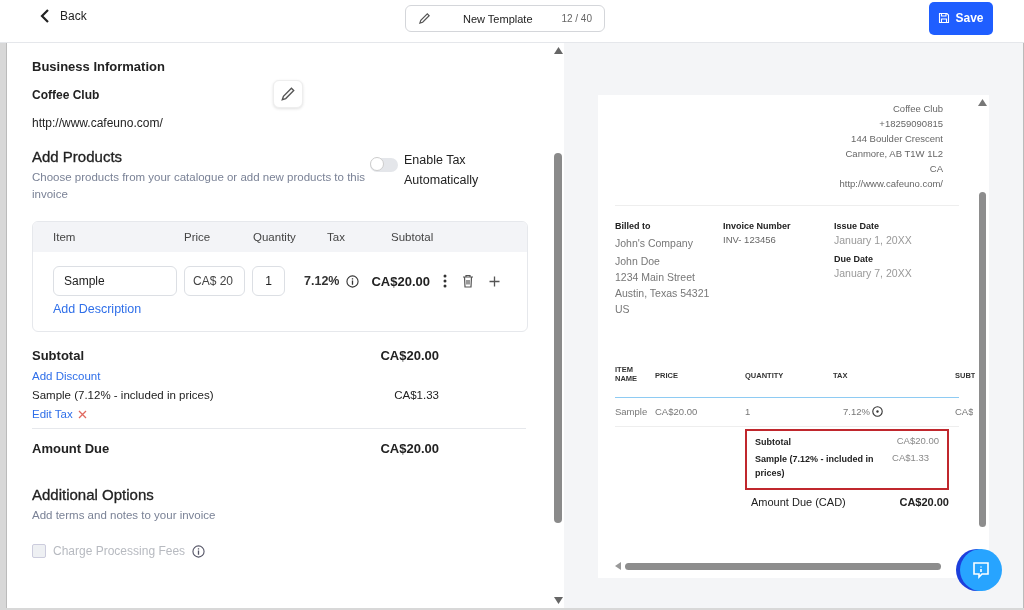 Image resolution: width=1024 pixels, height=610 pixels. What do you see at coordinates (911, 123) in the screenshot?
I see `business-detail: +18259090815` at bounding box center [911, 123].